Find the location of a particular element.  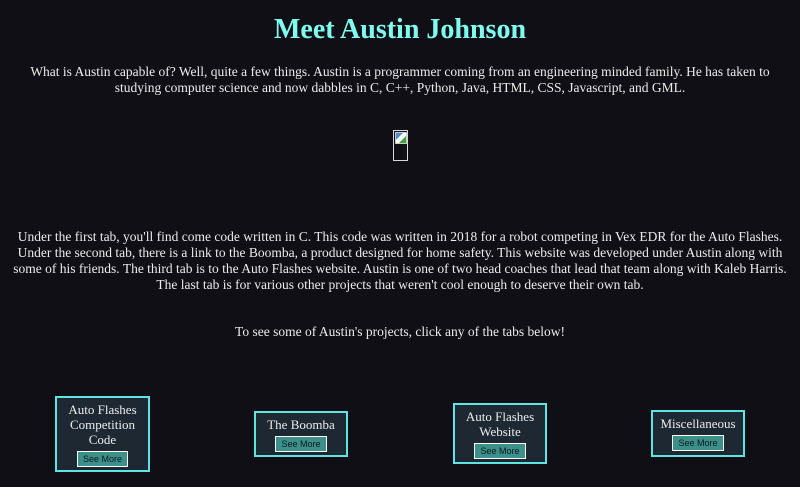

broken-image-icon is located at coordinates (401, 138).